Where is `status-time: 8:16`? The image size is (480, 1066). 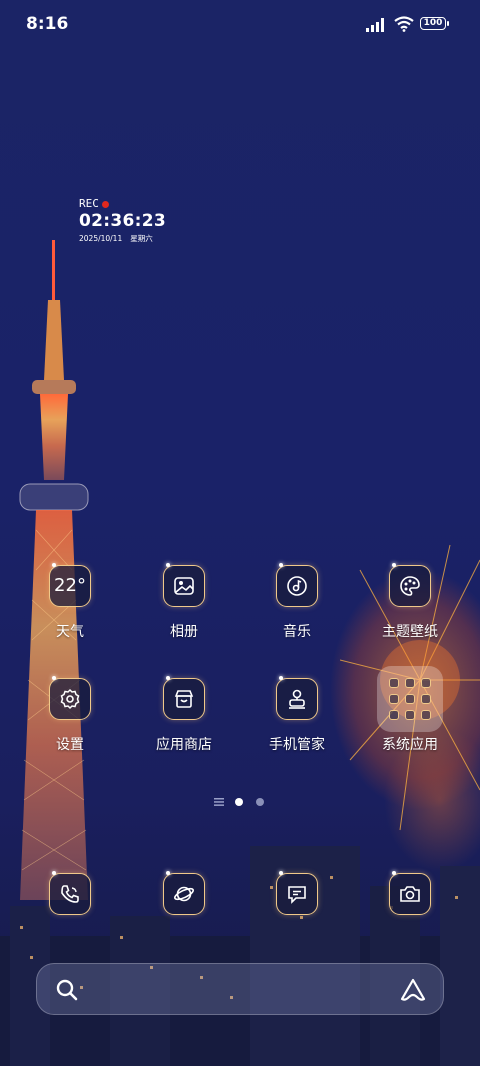 status-time: 8:16 is located at coordinates (47, 24).